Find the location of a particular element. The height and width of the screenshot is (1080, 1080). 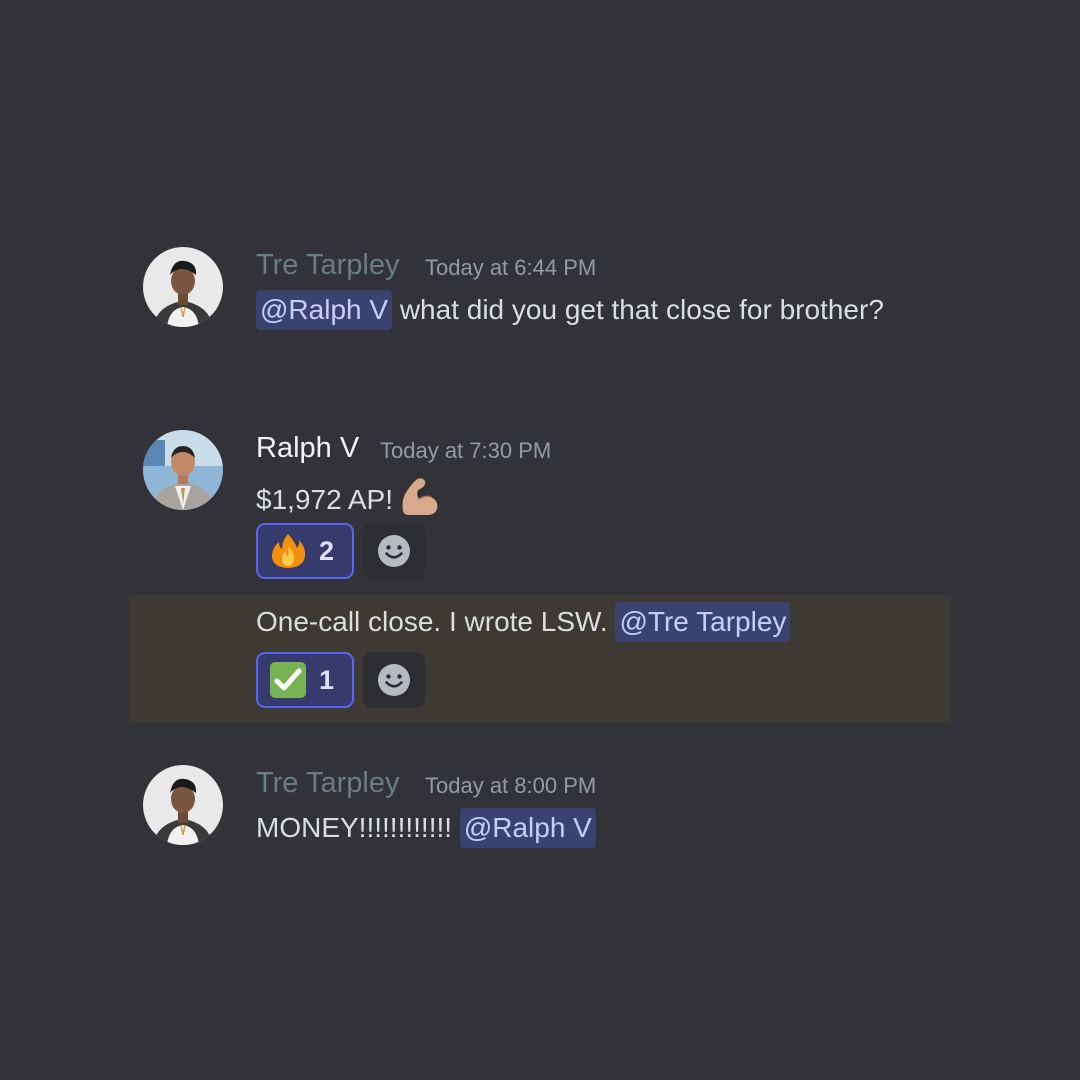

message-content: MONEY!!!!!!!!!!!! @Ralph V is located at coordinates (426, 828).